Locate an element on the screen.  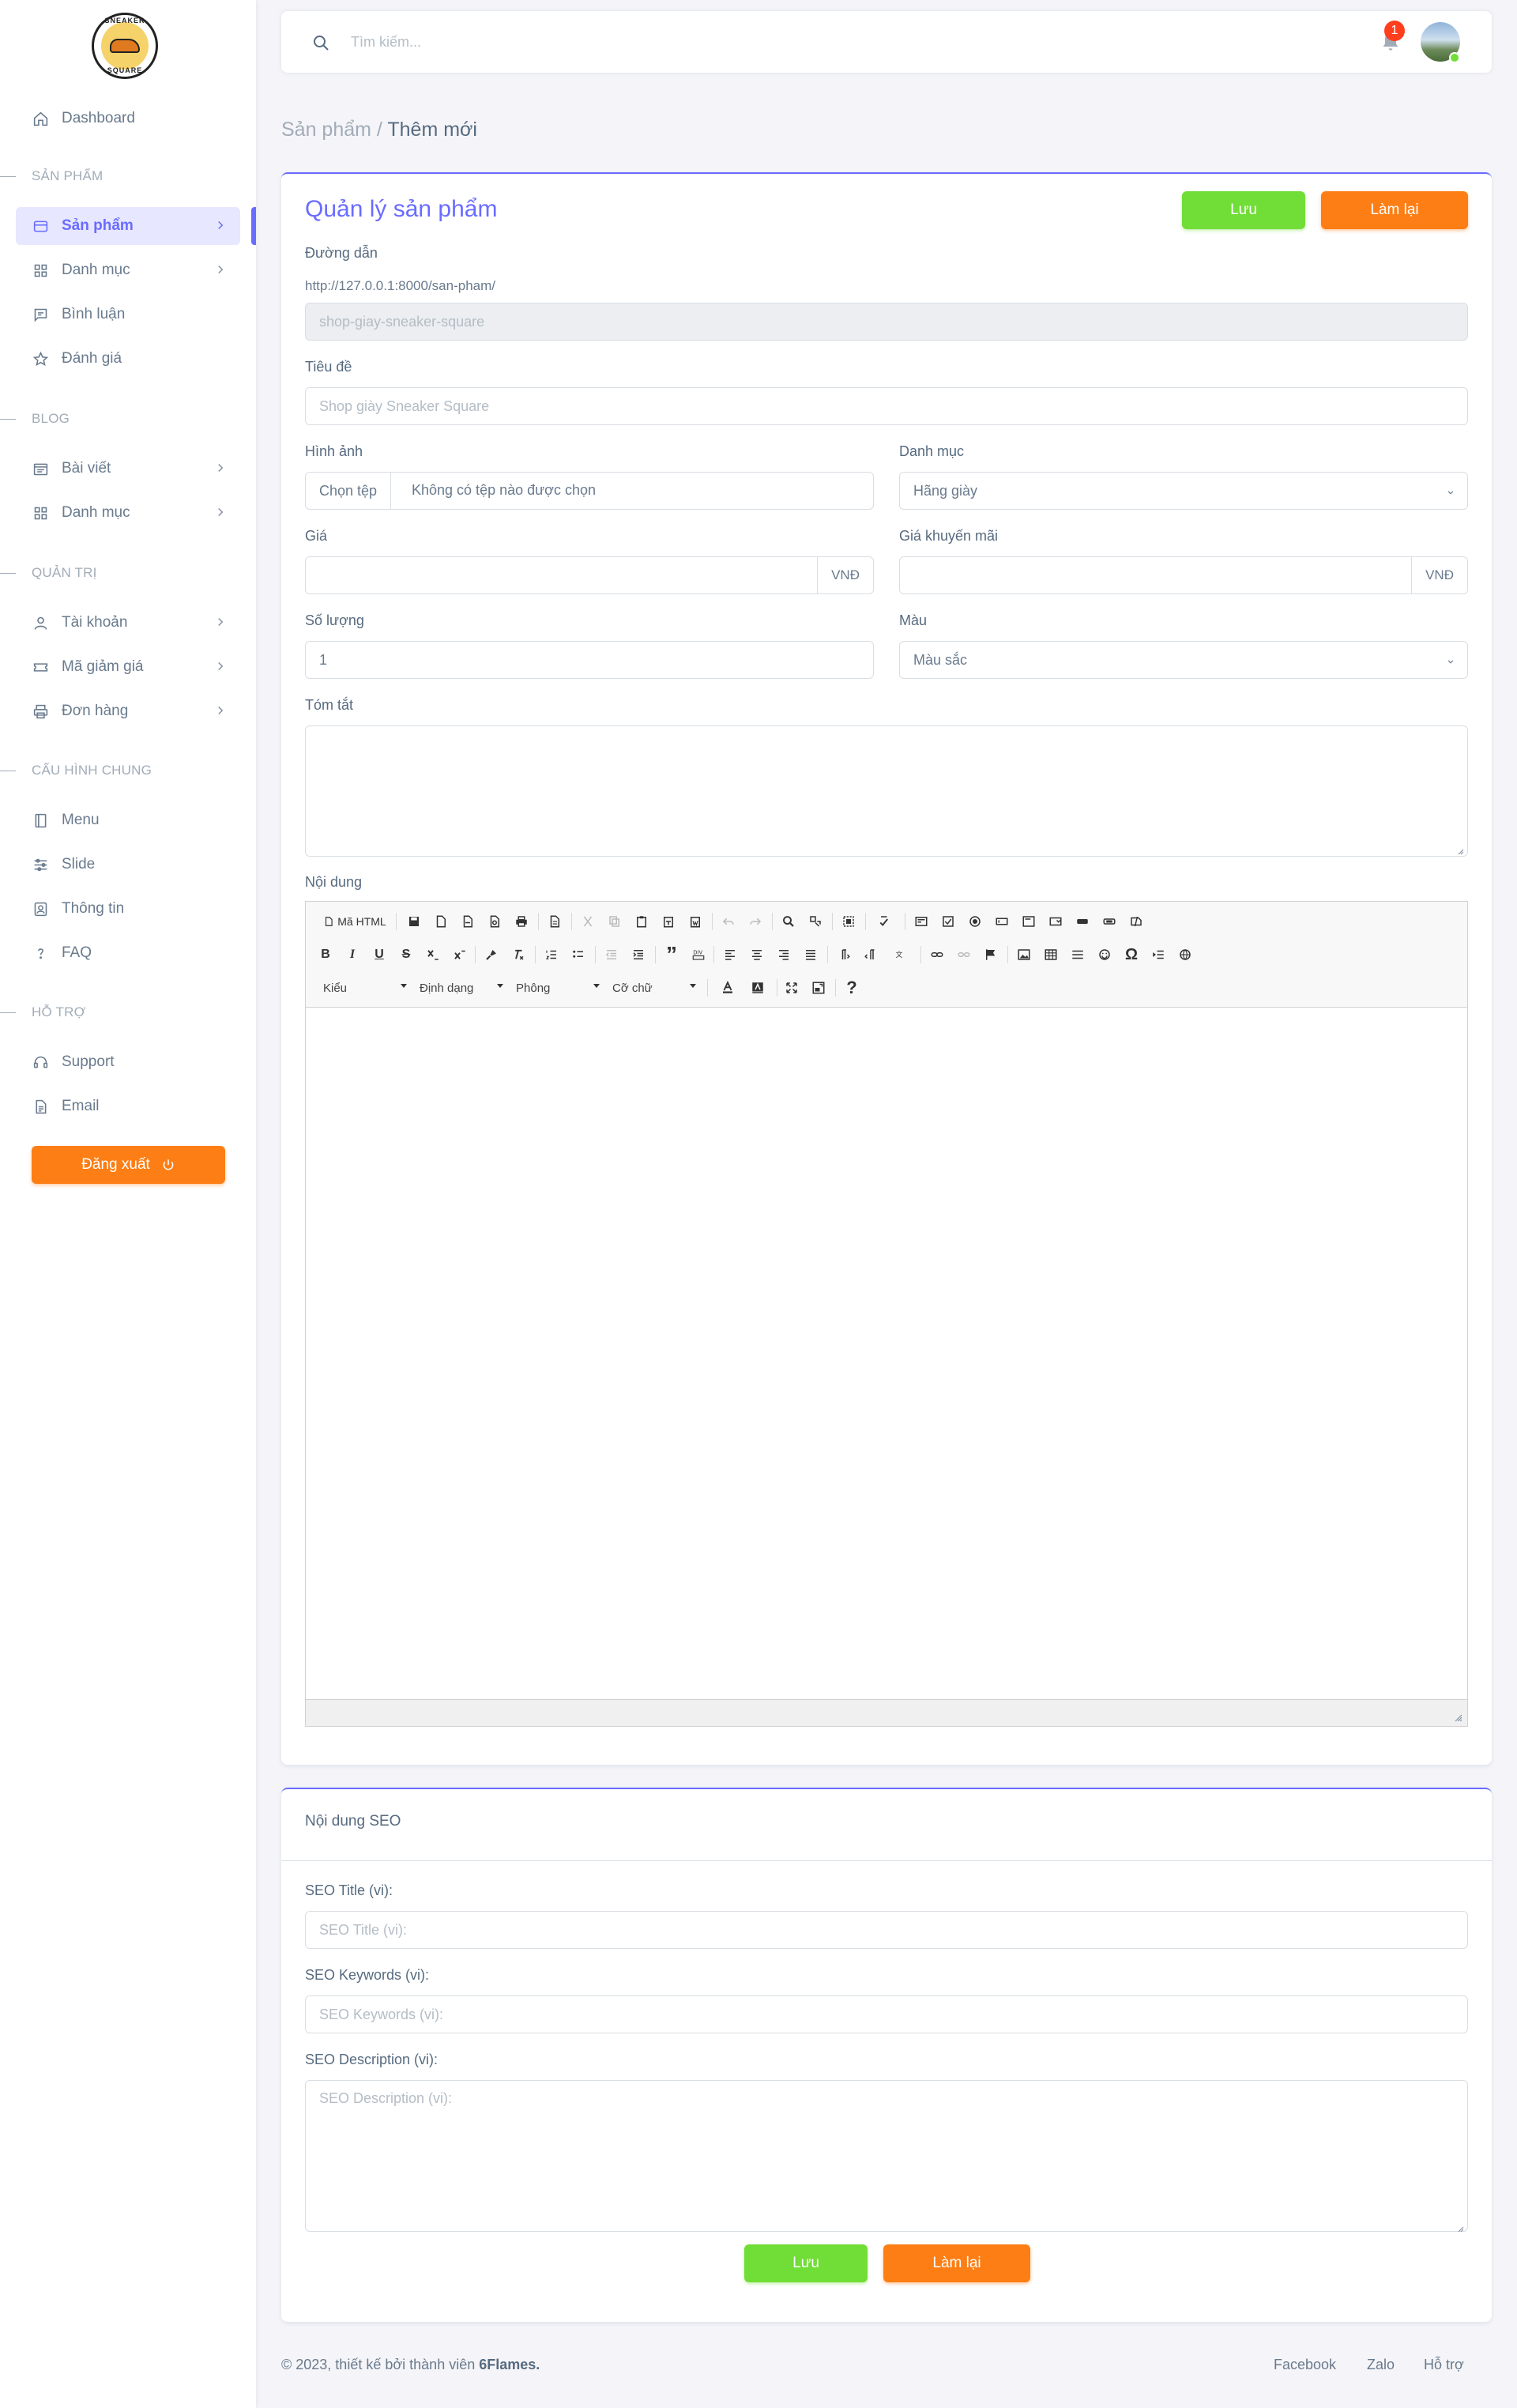
bullet-list-icon is located at coordinates (579, 955).